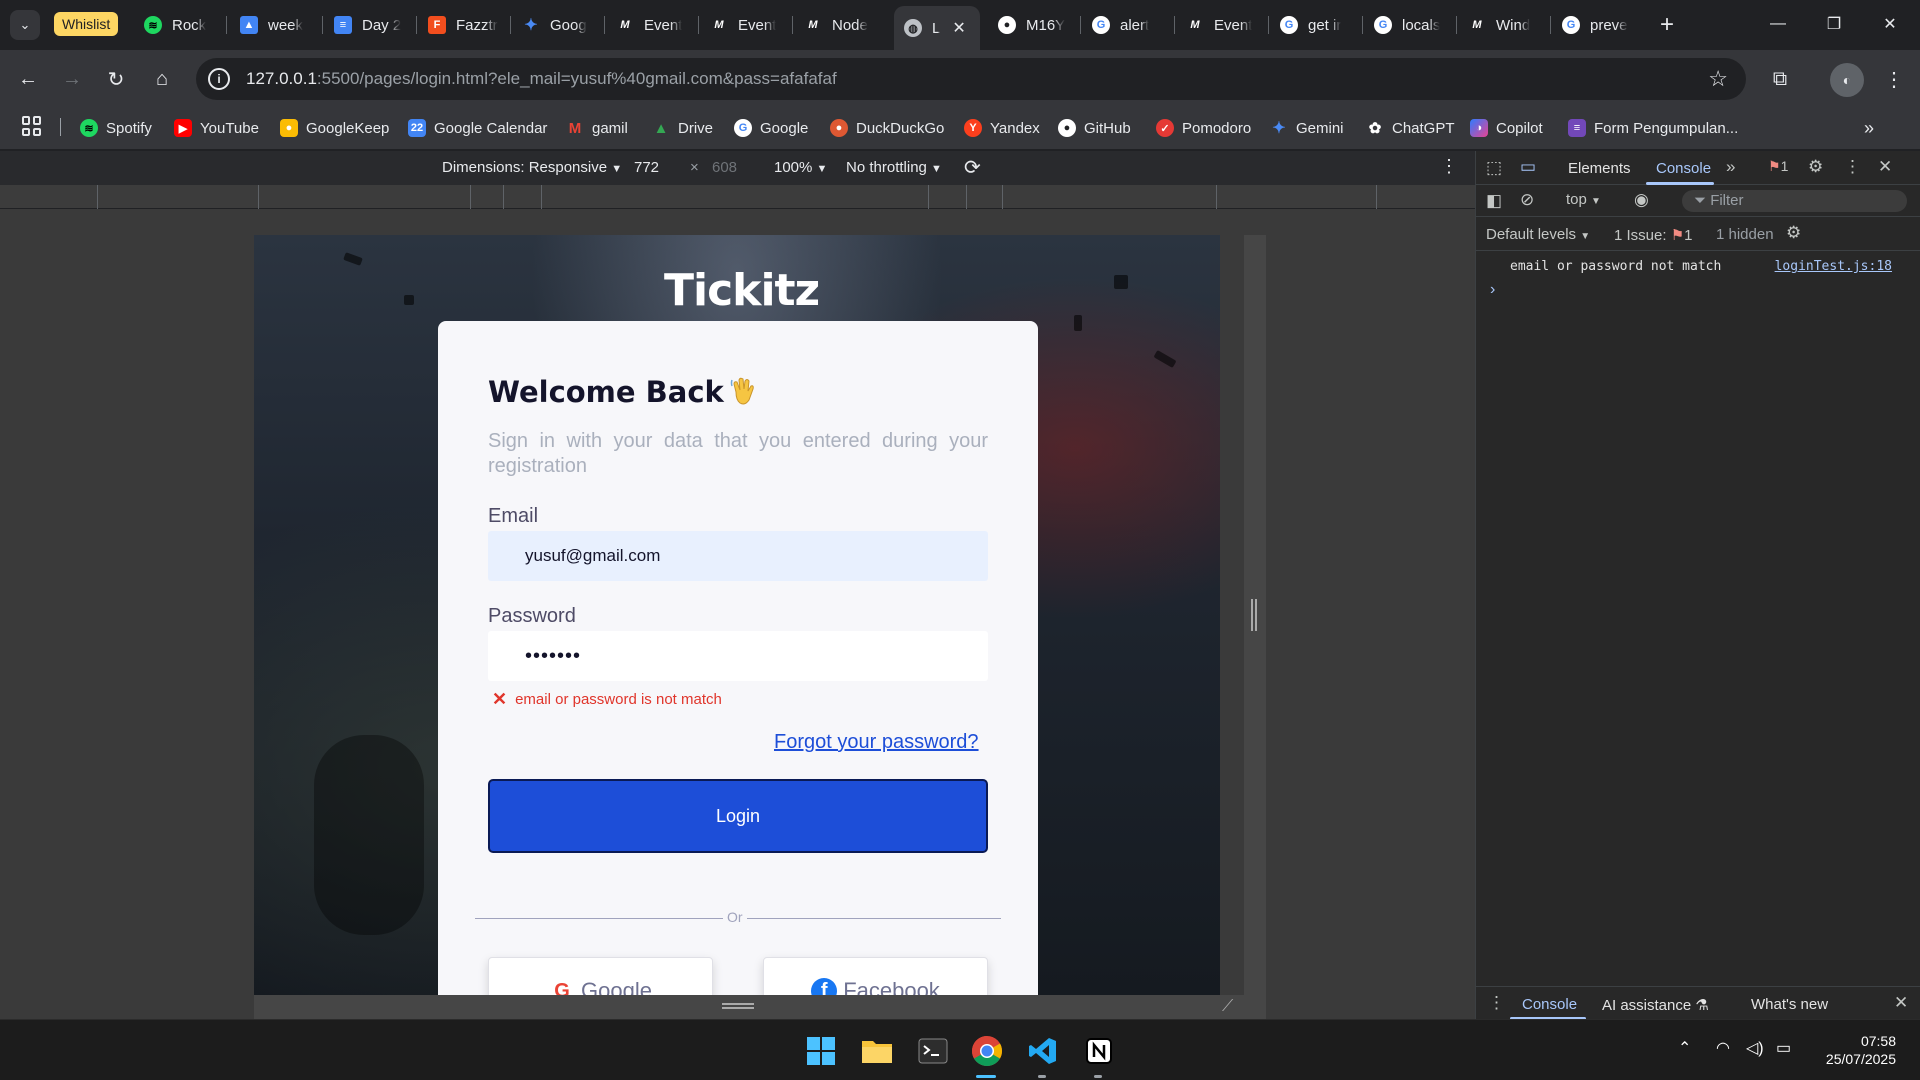 This screenshot has height=1080, width=1920. I want to click on tab-event-3: M Event, so click(1222, 25).